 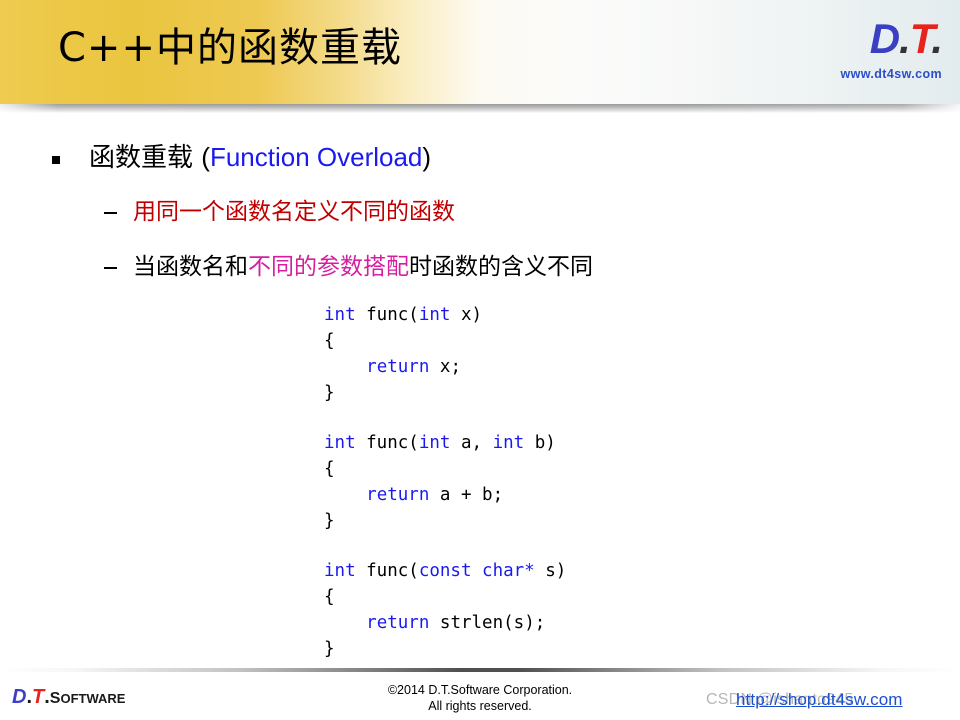 I want to click on bullet-item-level1-label: 函数重载 (Function Overload), so click(x=260, y=157).